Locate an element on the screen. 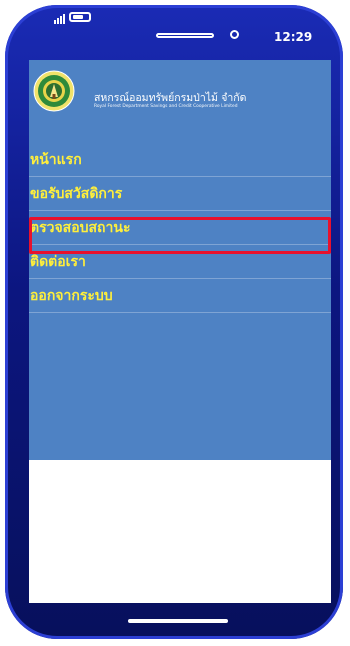 The width and height of the screenshot is (350, 646). menu-item-logout: ออกจากระบบ is located at coordinates (180, 296).